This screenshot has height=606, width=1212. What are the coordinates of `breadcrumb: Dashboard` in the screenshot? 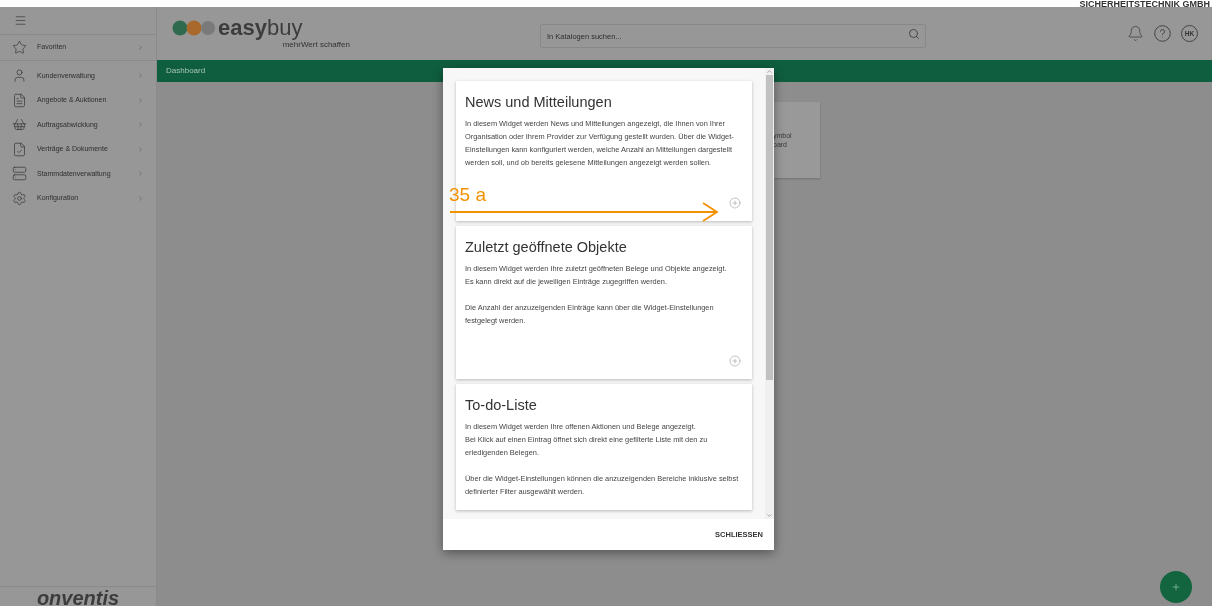 It's located at (186, 71).